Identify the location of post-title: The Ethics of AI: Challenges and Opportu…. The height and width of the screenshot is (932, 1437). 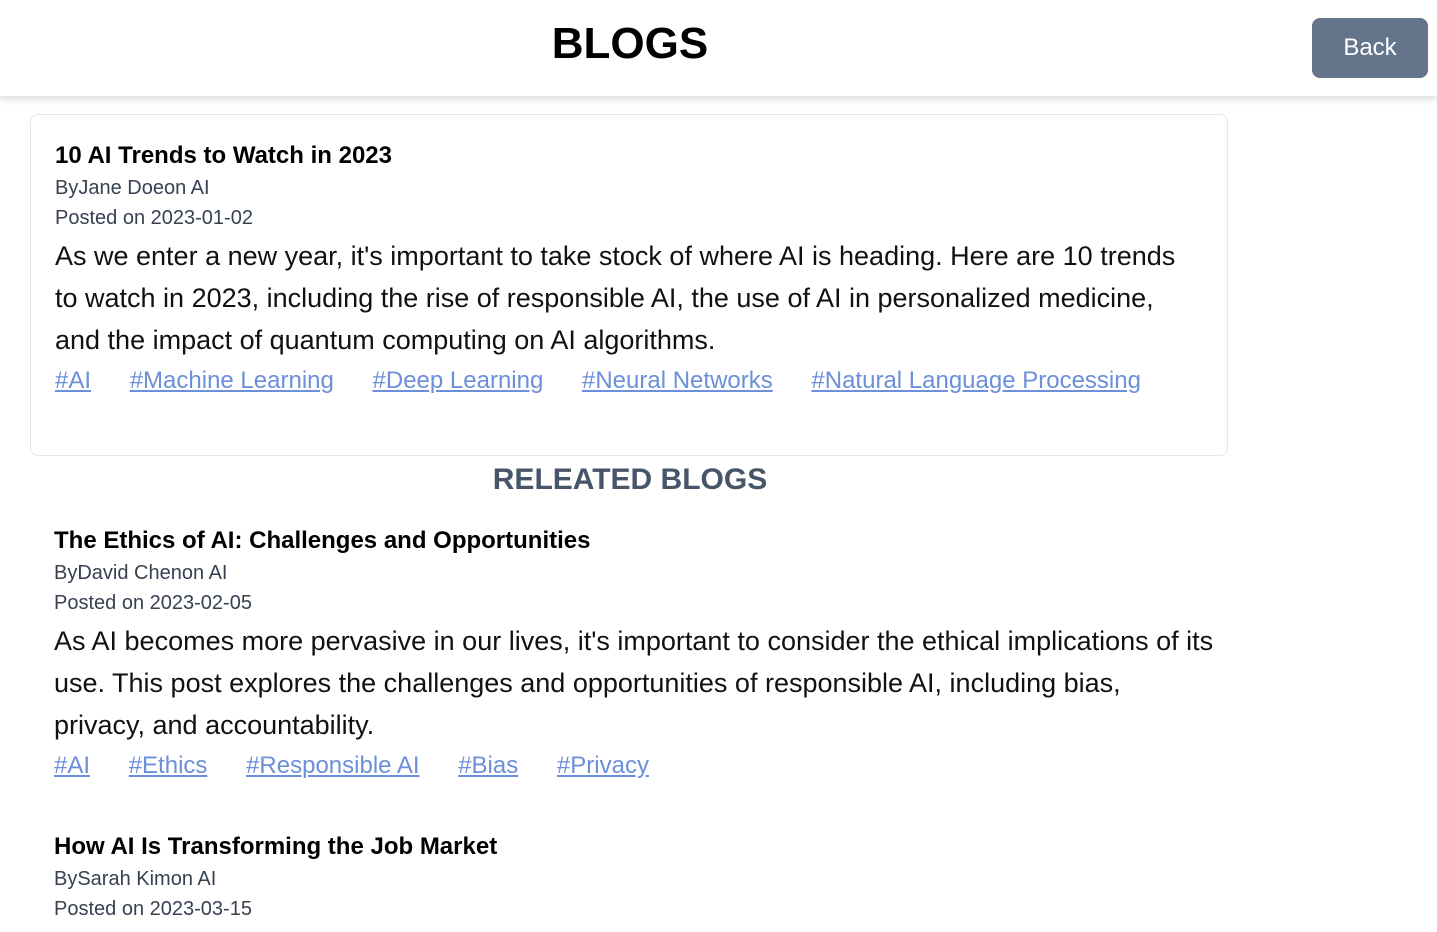
(634, 541).